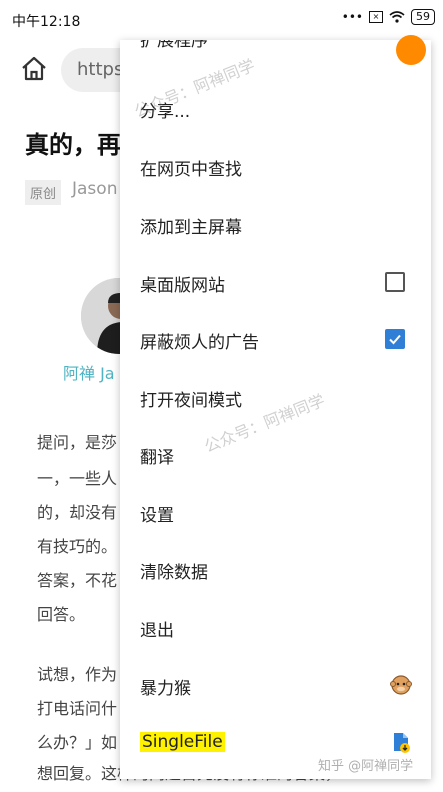  What do you see at coordinates (275, 455) in the screenshot?
I see `menu-item-translate: 翻译` at bounding box center [275, 455].